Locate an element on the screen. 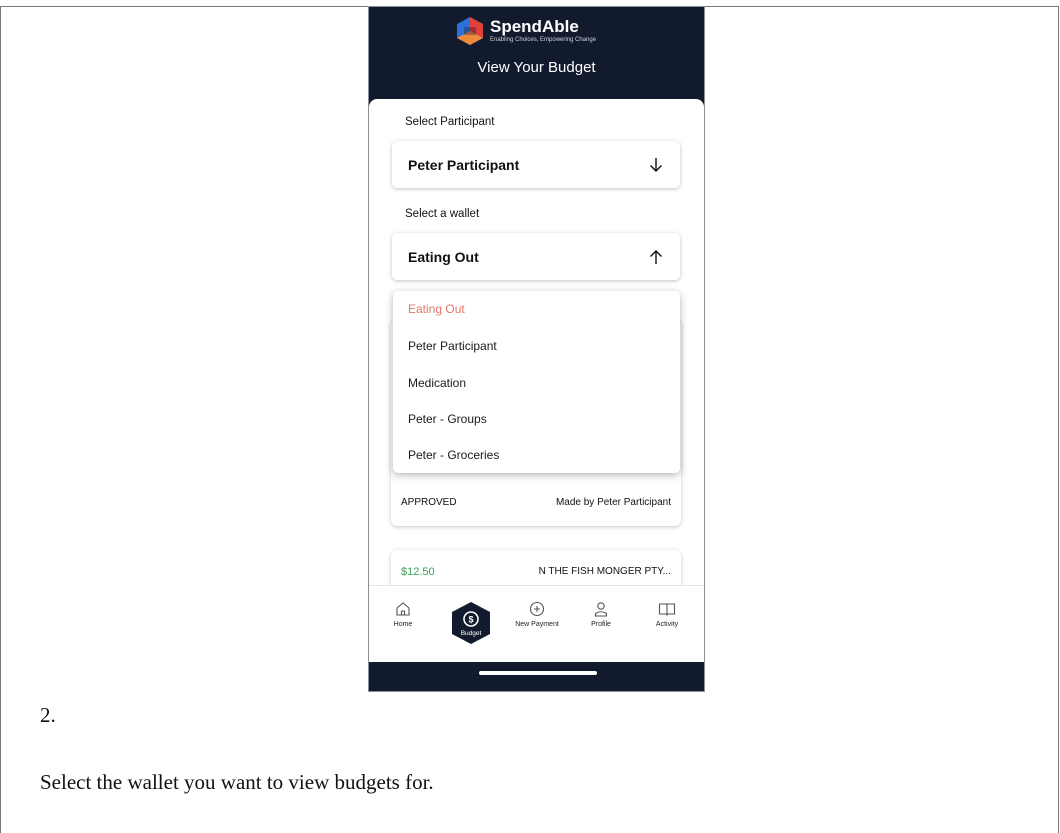  tab-budget: $ Budget is located at coordinates (471, 623).